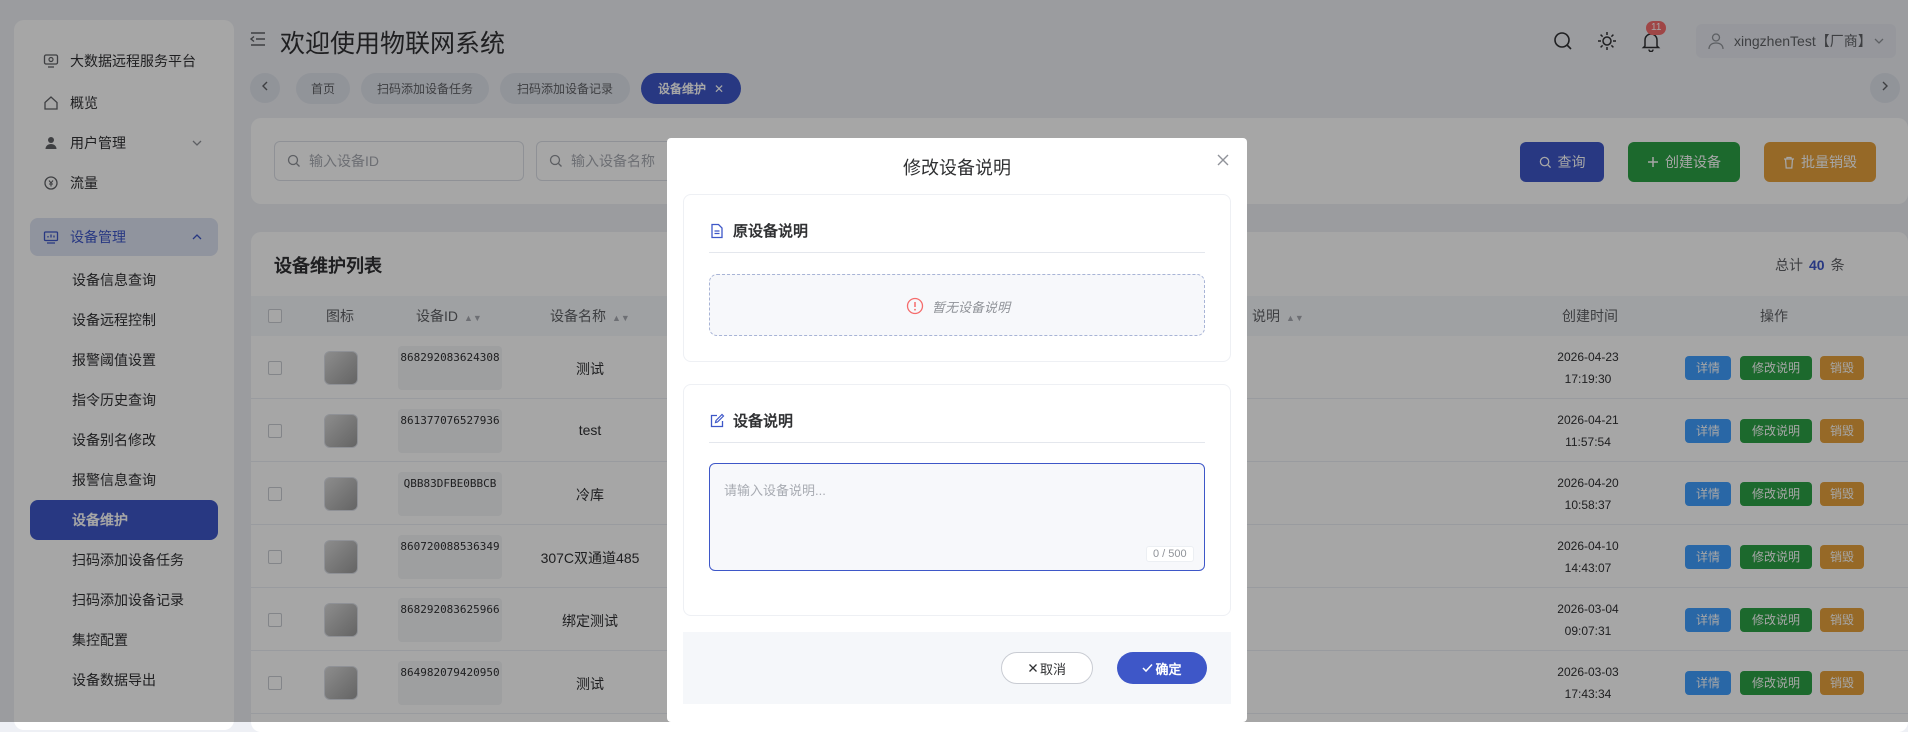  I want to click on cancel-button: 取消, so click(1047, 668).